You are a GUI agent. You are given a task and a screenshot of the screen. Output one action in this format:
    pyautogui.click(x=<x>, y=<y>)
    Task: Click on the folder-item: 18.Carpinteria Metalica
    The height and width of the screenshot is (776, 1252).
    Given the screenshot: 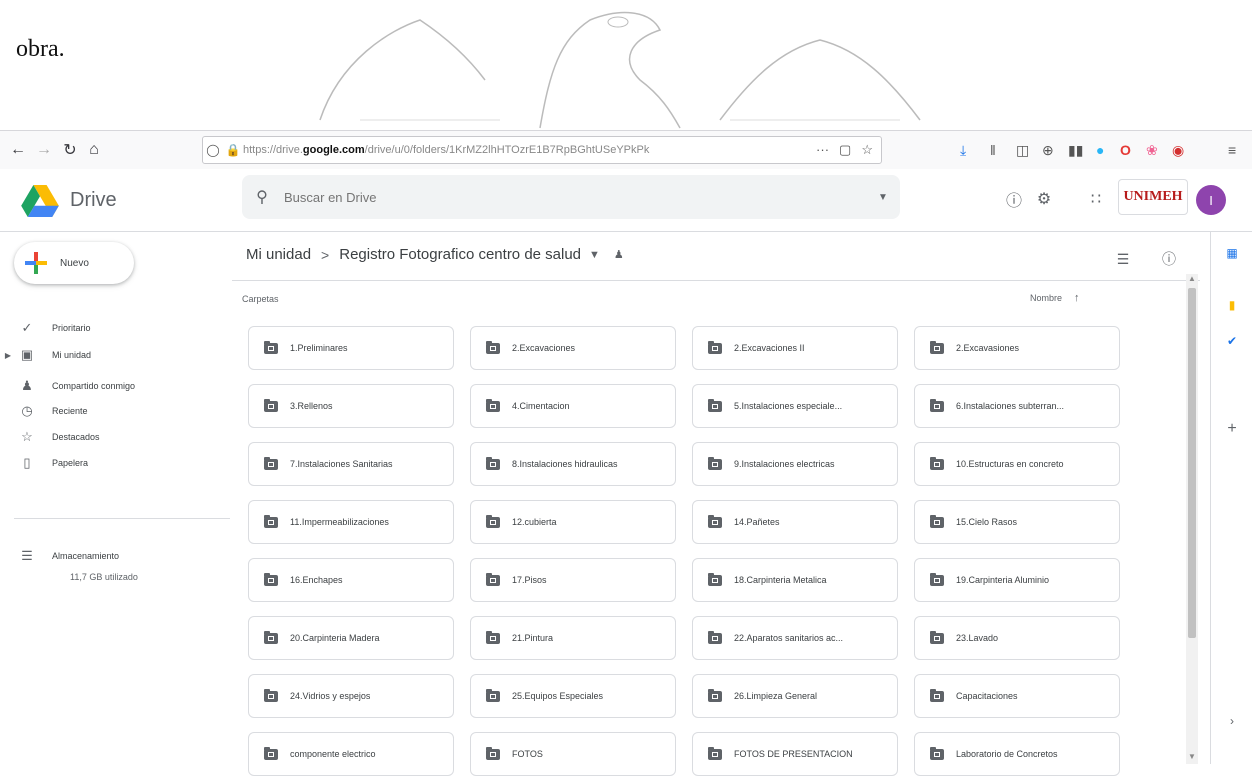 What is the action you would take?
    pyautogui.click(x=795, y=580)
    